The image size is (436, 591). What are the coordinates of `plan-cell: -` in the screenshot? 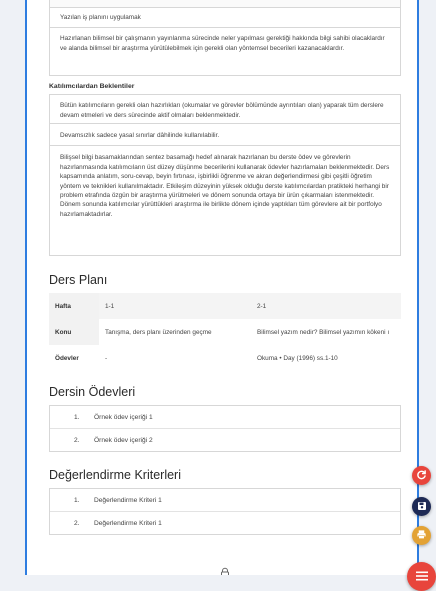 It's located at (175, 358).